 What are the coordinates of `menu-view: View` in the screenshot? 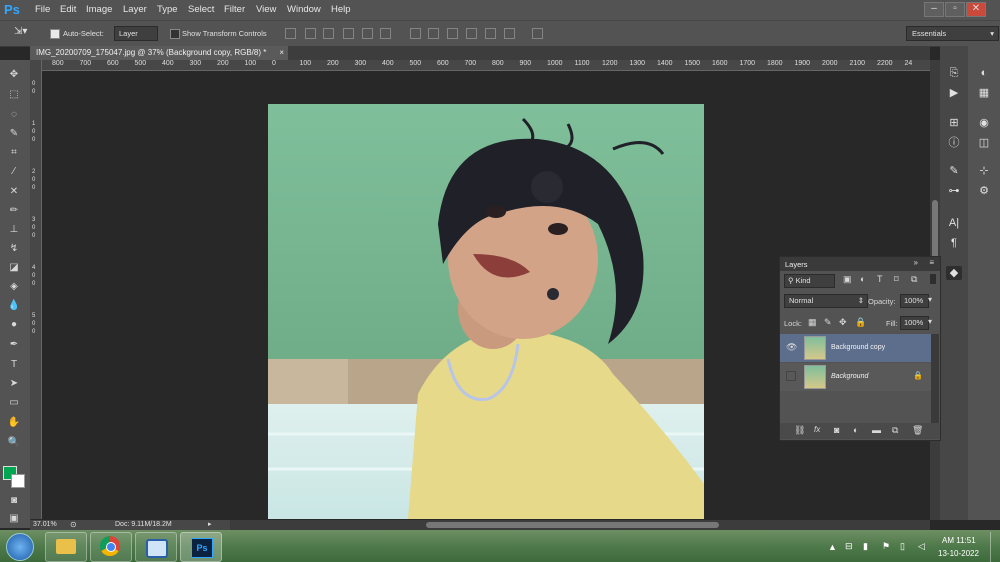 It's located at (266, 9).